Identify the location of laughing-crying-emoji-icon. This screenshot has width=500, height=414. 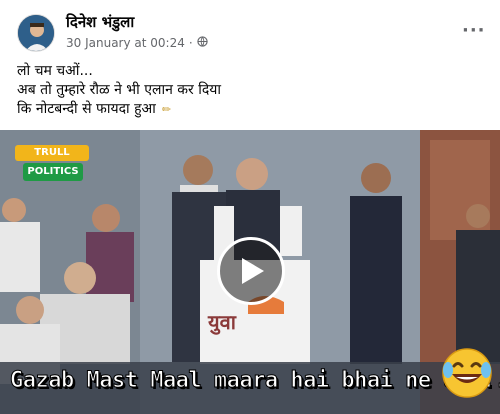
(467, 373).